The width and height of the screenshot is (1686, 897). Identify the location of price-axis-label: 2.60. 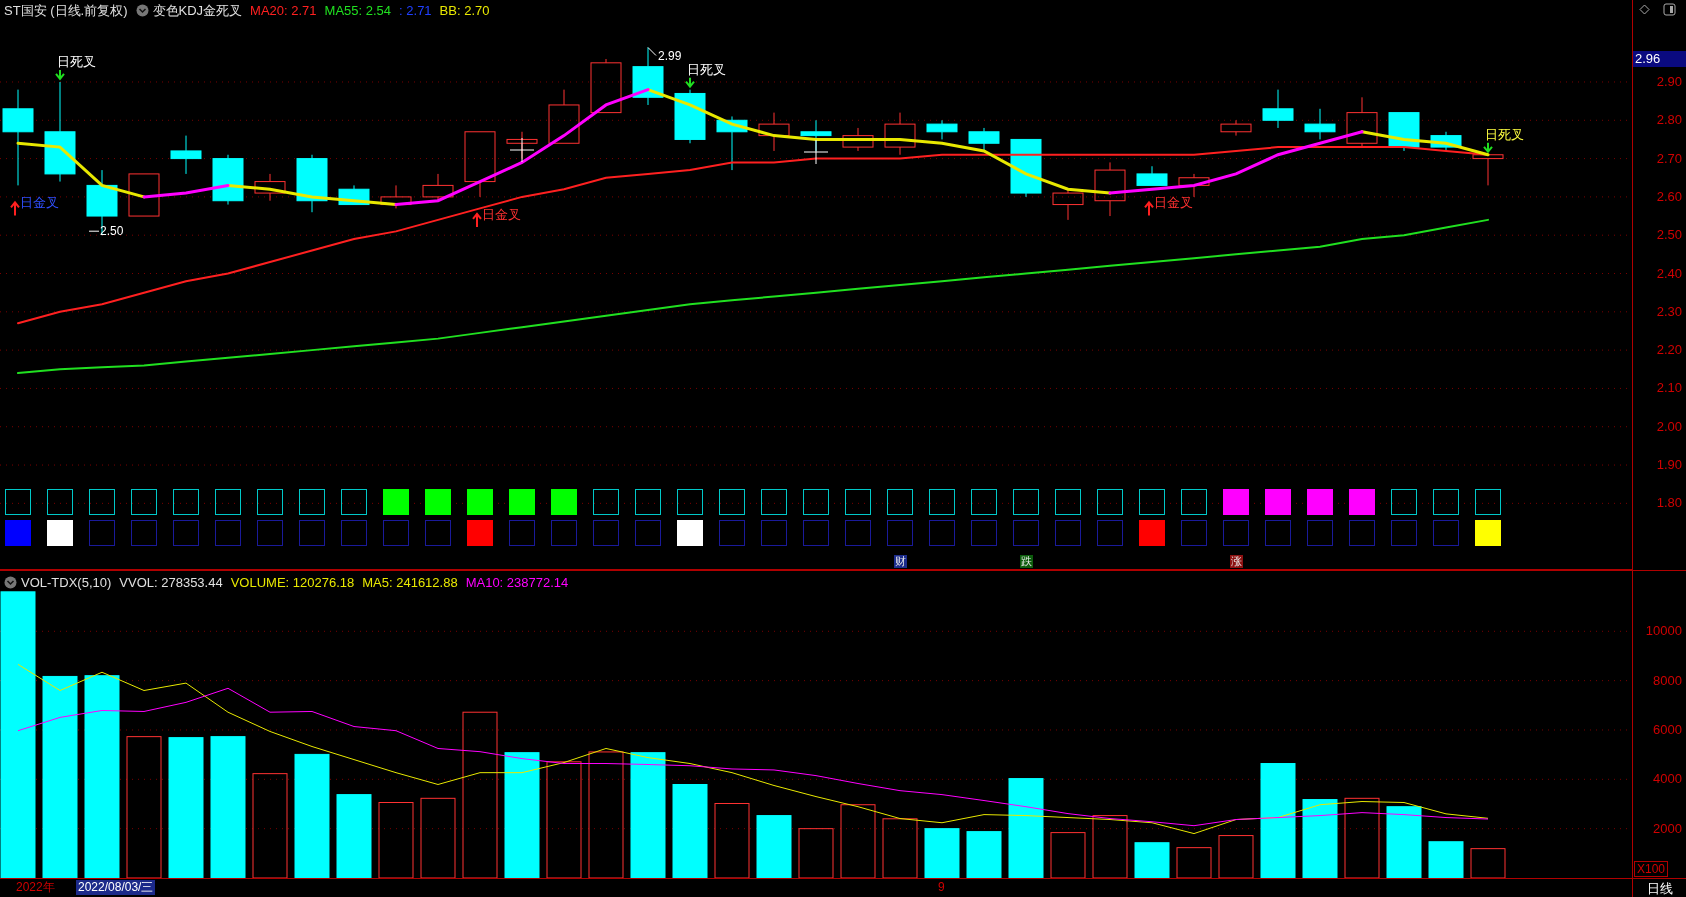
(1669, 196).